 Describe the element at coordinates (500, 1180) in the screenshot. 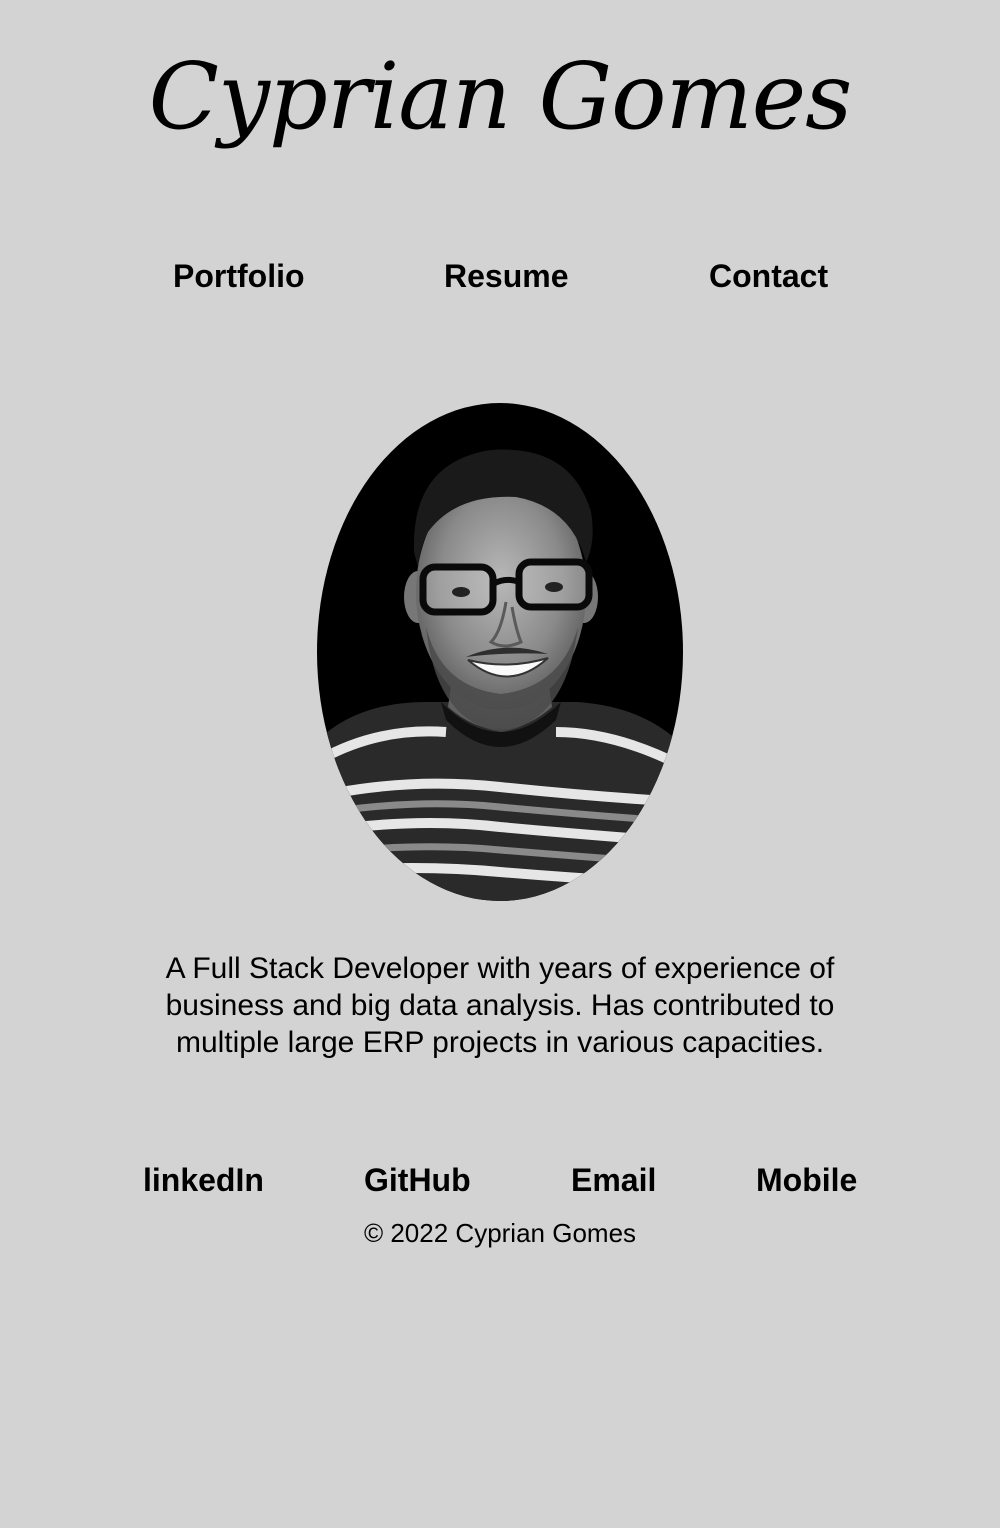

I see `social-links: linkedIn GitHub Email Mobile` at that location.